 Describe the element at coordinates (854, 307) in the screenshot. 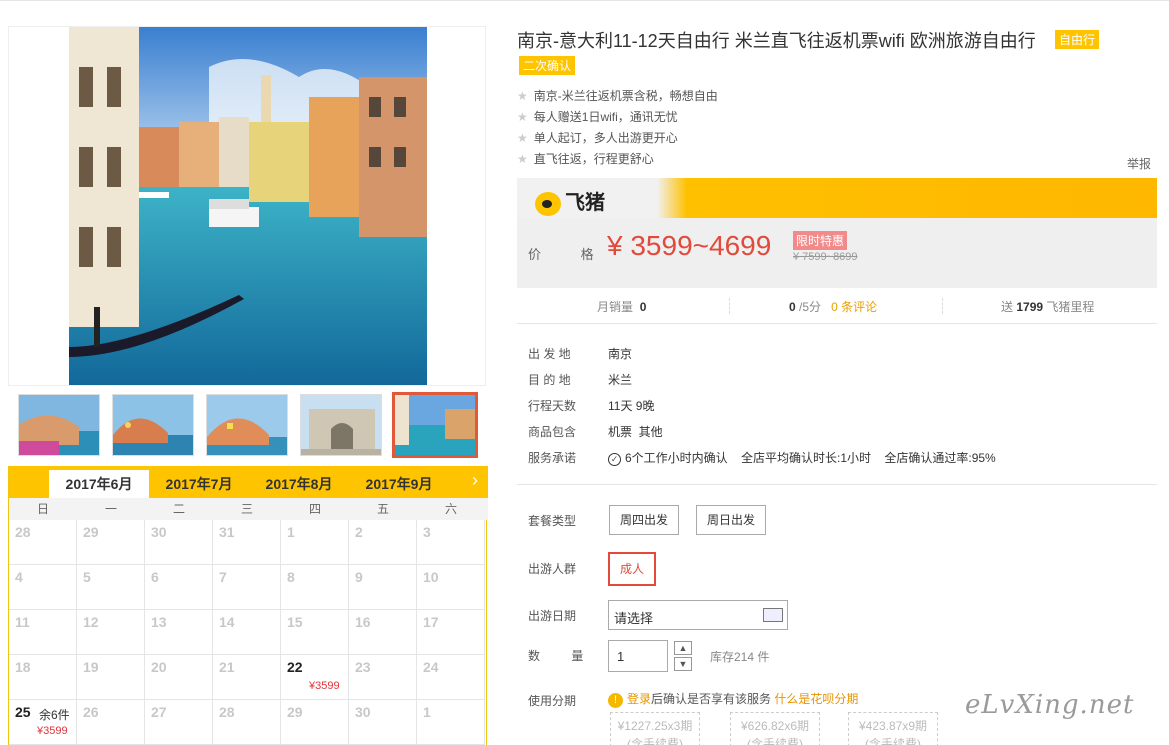

I see `reviews-link: 0 条评论` at that location.